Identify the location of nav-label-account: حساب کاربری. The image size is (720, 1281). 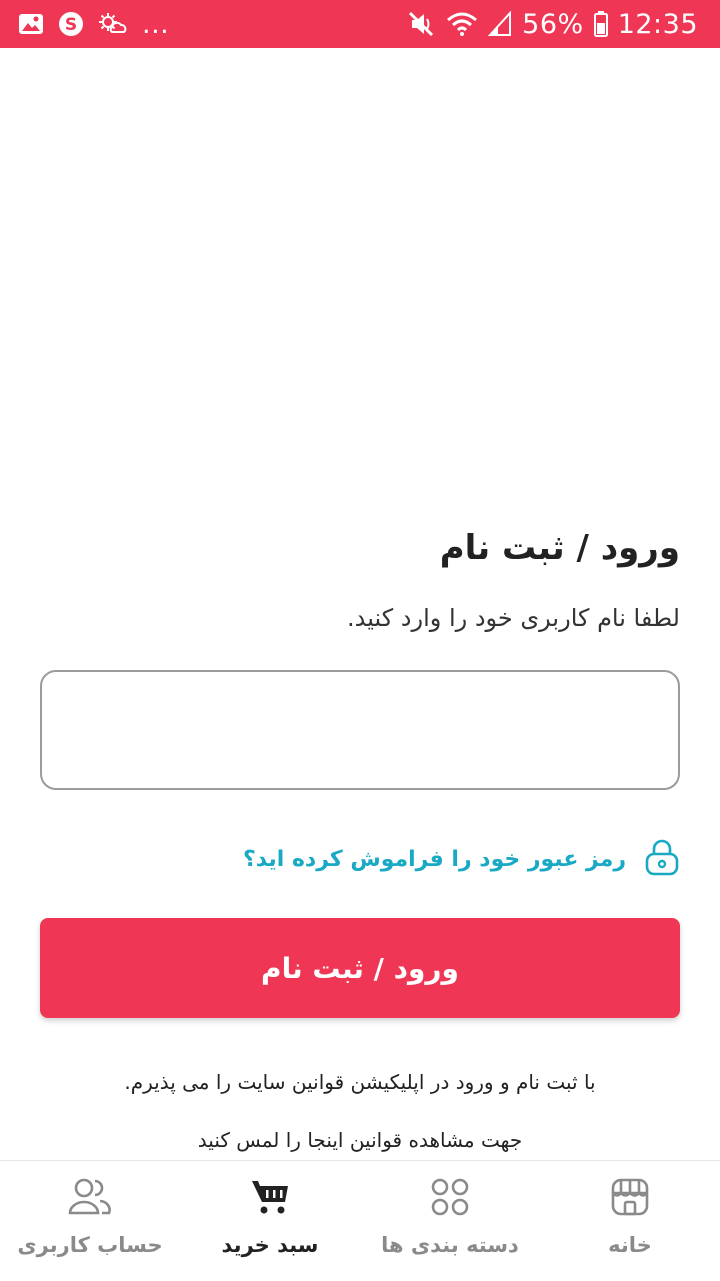
(90, 1245).